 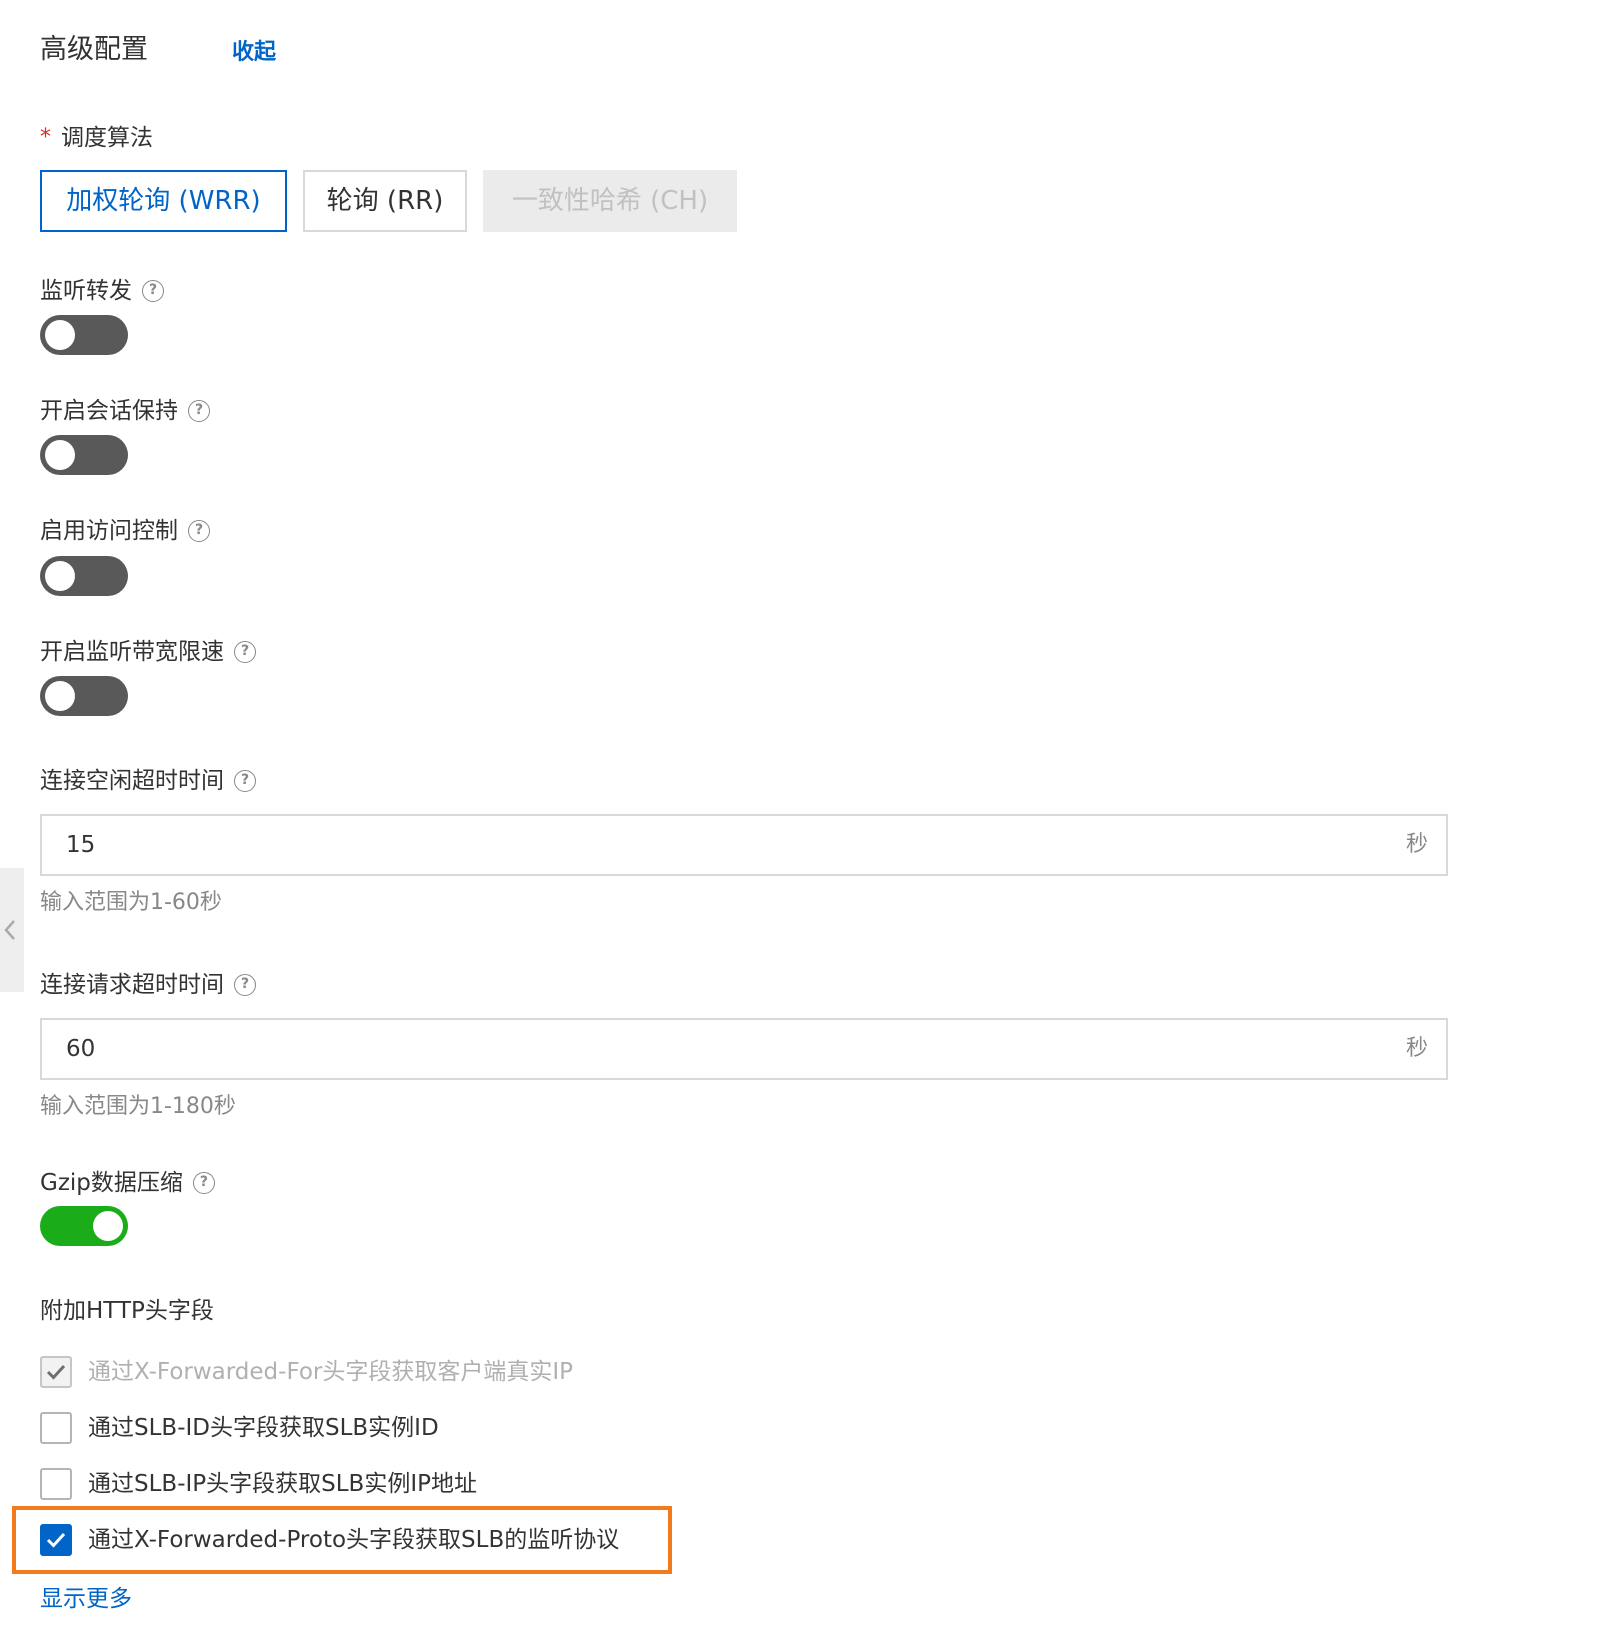 I want to click on highlight-annotation, so click(x=342, y=1540).